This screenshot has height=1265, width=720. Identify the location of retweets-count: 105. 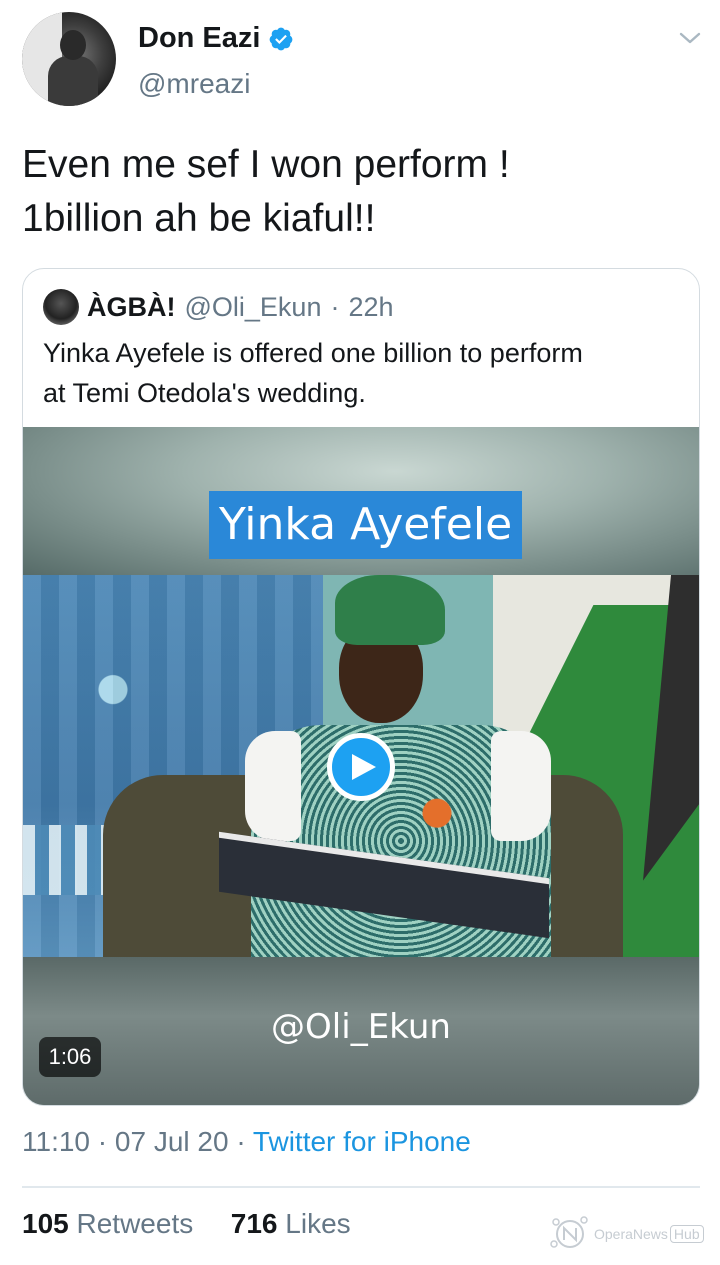
(45, 1223).